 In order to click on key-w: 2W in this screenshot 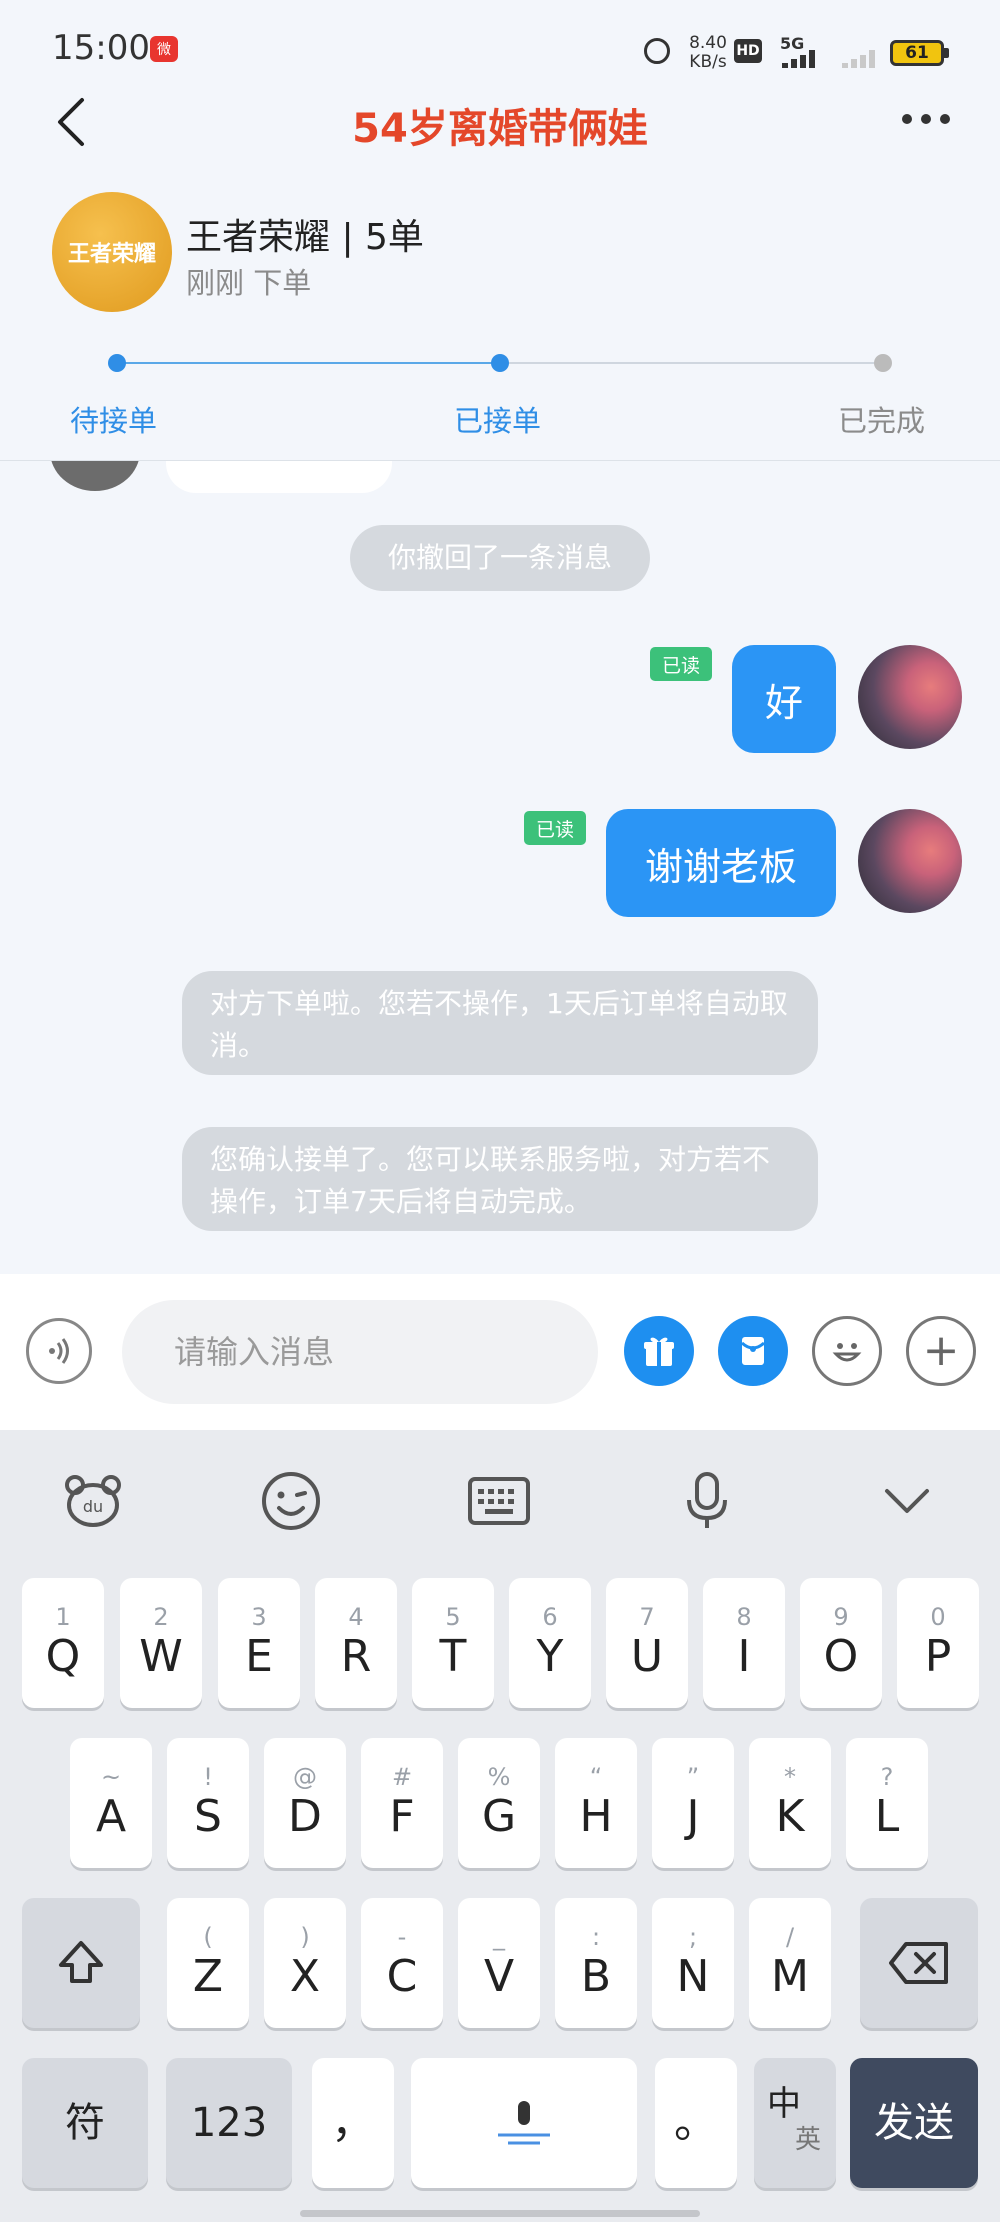, I will do `click(161, 1643)`.